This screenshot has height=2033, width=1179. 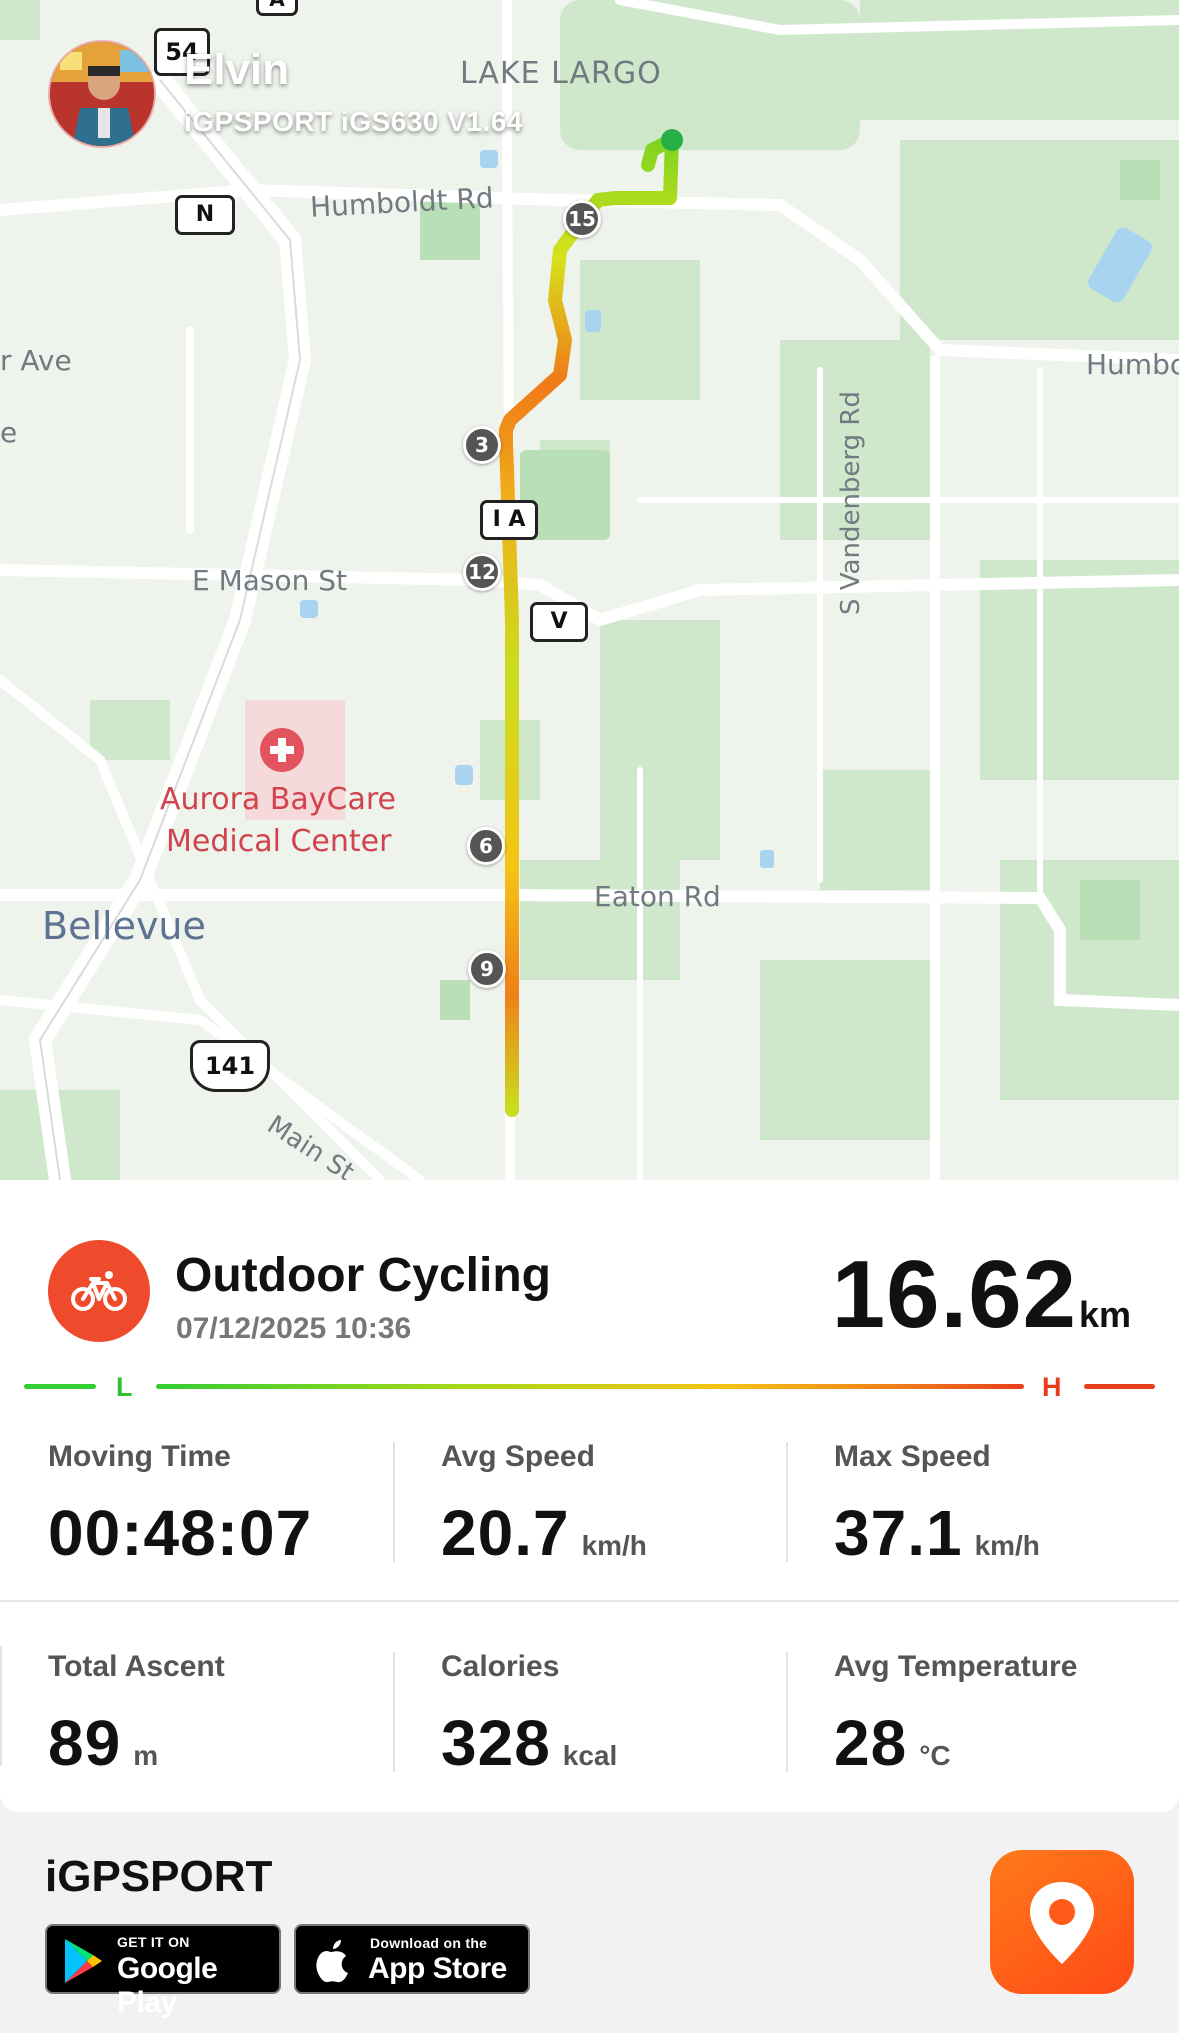 What do you see at coordinates (139, 1456) in the screenshot?
I see `stat-label: Moving Time` at bounding box center [139, 1456].